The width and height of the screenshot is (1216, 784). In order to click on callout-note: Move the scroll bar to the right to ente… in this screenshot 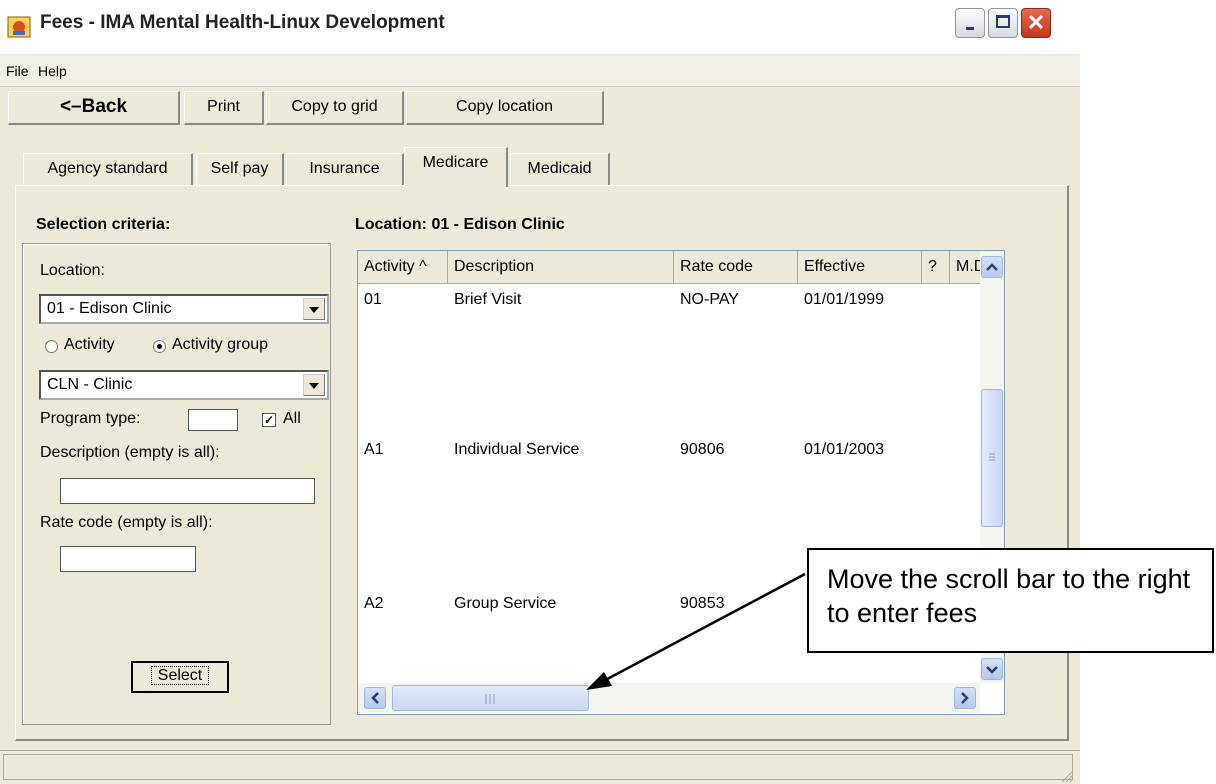, I will do `click(1010, 600)`.